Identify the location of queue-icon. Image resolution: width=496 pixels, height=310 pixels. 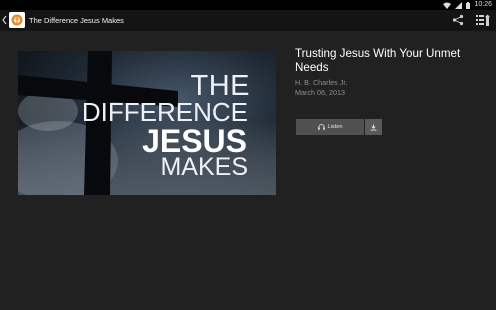
(483, 20).